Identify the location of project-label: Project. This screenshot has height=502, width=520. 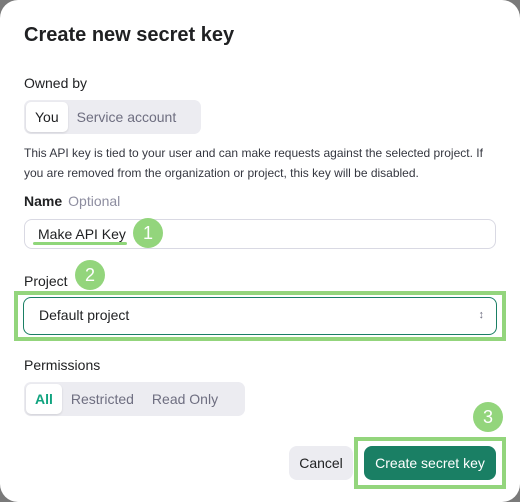
(46, 281).